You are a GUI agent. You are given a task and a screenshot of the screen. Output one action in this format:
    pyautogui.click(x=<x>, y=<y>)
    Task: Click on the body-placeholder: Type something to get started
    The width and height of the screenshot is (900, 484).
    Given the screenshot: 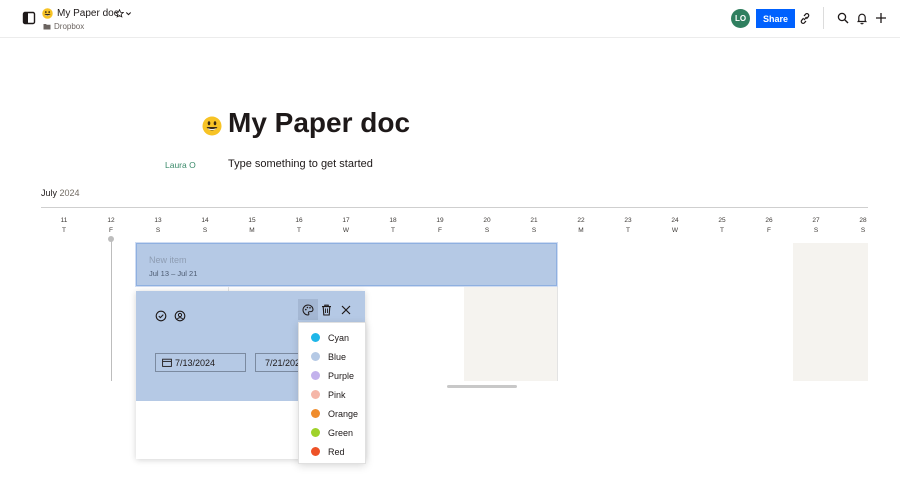 What is the action you would take?
    pyautogui.click(x=300, y=164)
    